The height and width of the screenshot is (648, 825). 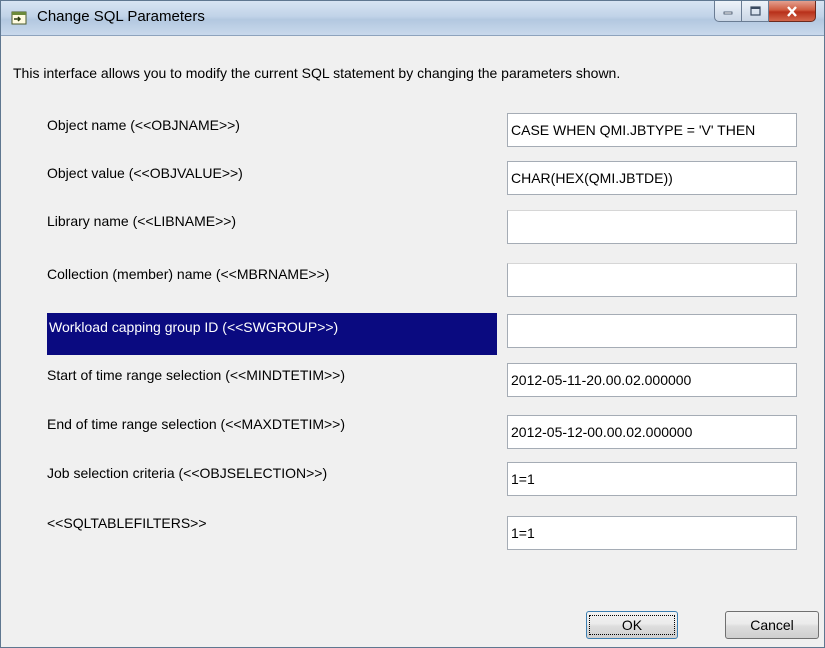 I want to click on workload-capping-group-field, so click(x=652, y=331).